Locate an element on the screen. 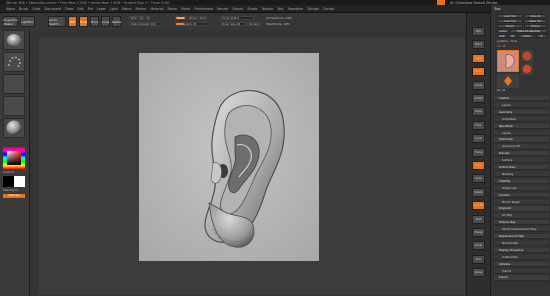 The image size is (550, 296). menu-item-file: File is located at coordinates (90, 9).